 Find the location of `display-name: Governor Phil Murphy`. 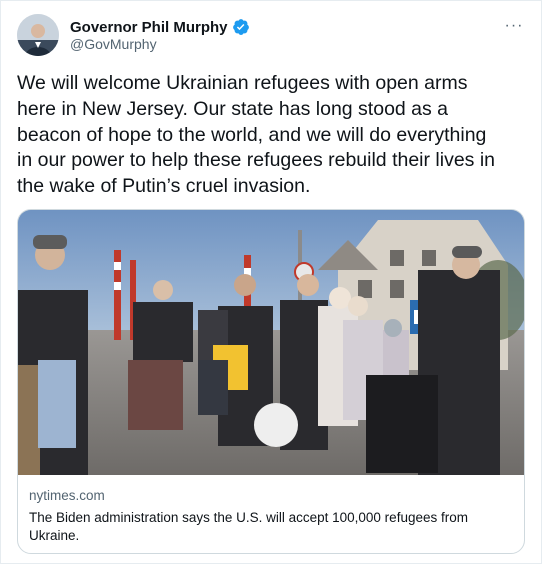

display-name: Governor Phil Murphy is located at coordinates (149, 27).